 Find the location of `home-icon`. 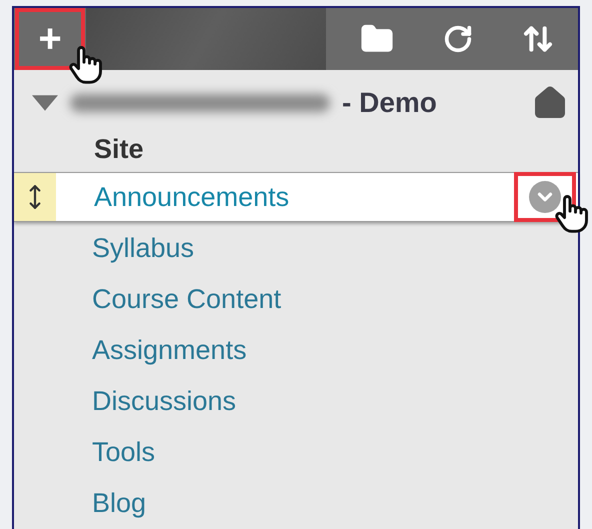

home-icon is located at coordinates (550, 103).